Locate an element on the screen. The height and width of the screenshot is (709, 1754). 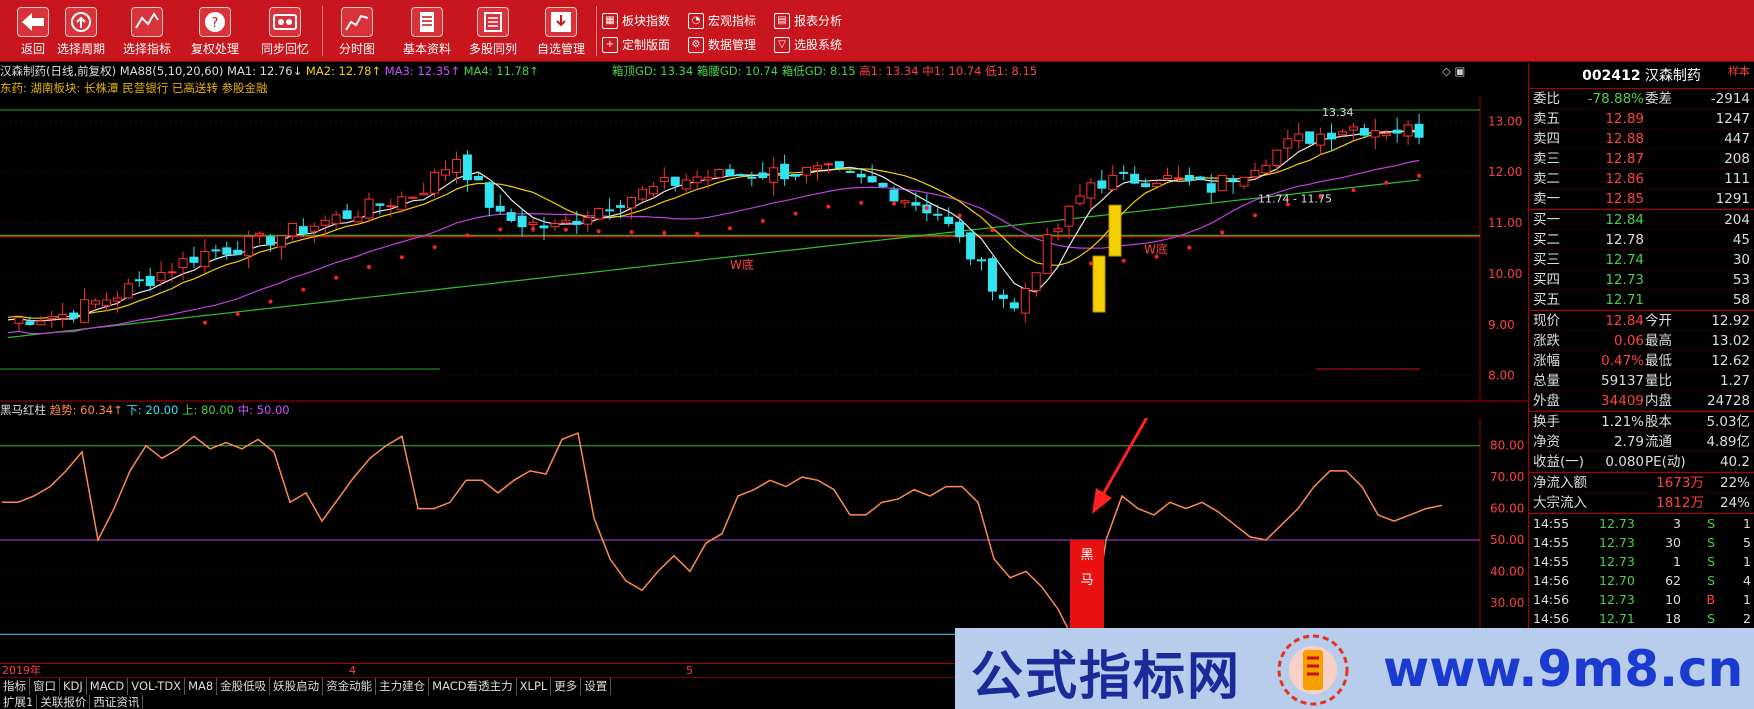
timeshare-button: 分时图 is located at coordinates (357, 31).